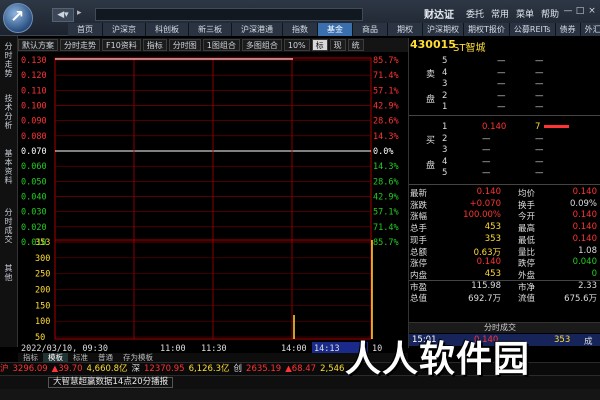  What do you see at coordinates (419, 240) in the screenshot?
I see `stat-label: 现手` at bounding box center [419, 240].